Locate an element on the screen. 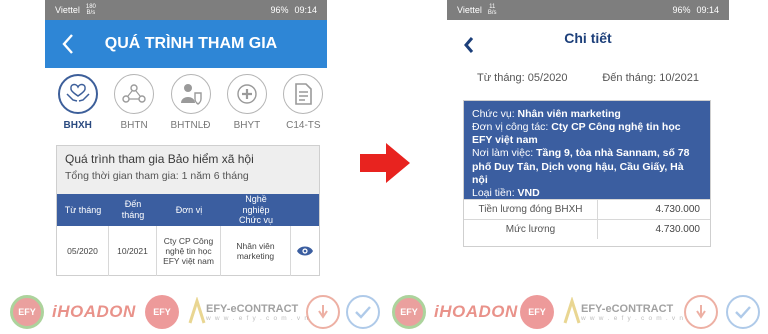  status-bar: Viettel 180 B/s 96% 09:14 is located at coordinates (186, 10).